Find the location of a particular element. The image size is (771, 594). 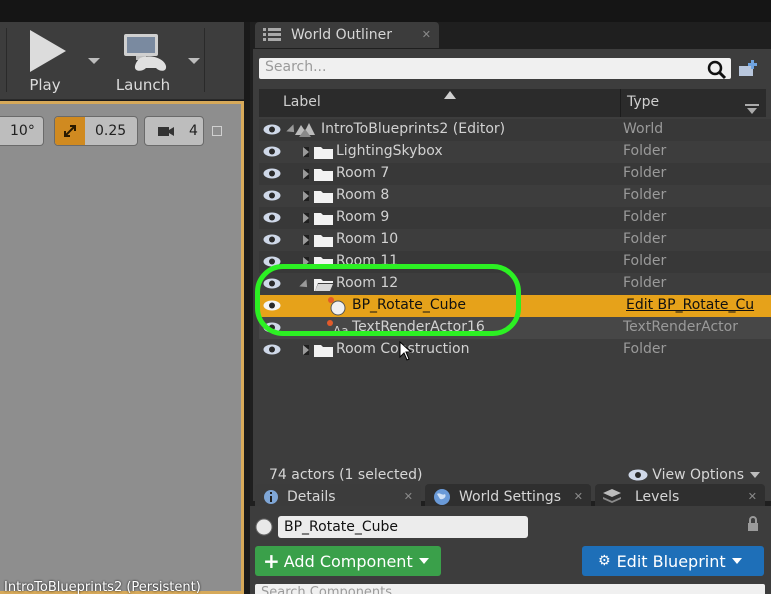

tree-row-world: IntroToBlueprints2 (Editor) World is located at coordinates (515, 130).